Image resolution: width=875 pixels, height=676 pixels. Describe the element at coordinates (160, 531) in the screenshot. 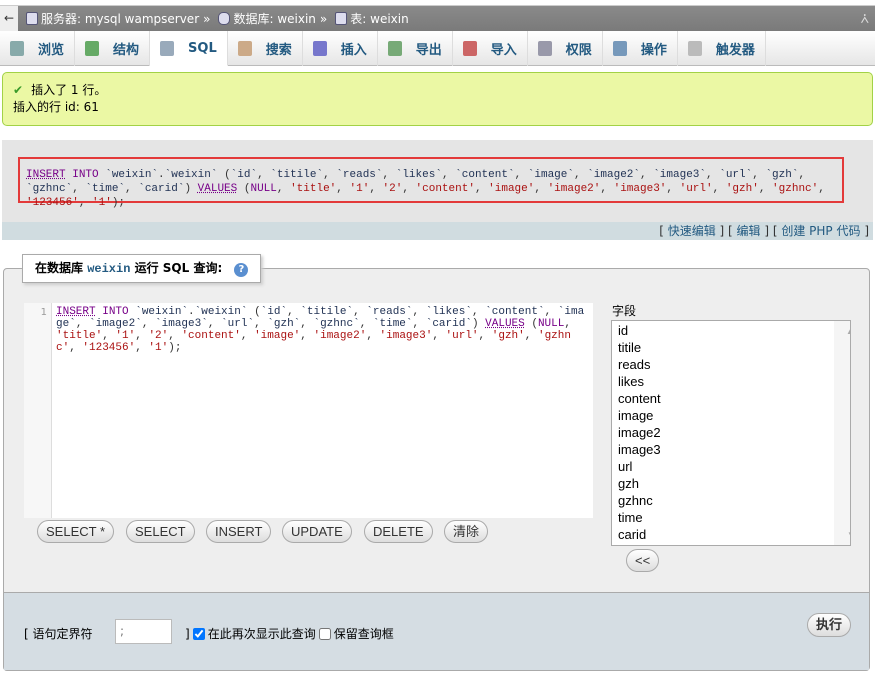

I see `sql-button-1: SELECT` at that location.